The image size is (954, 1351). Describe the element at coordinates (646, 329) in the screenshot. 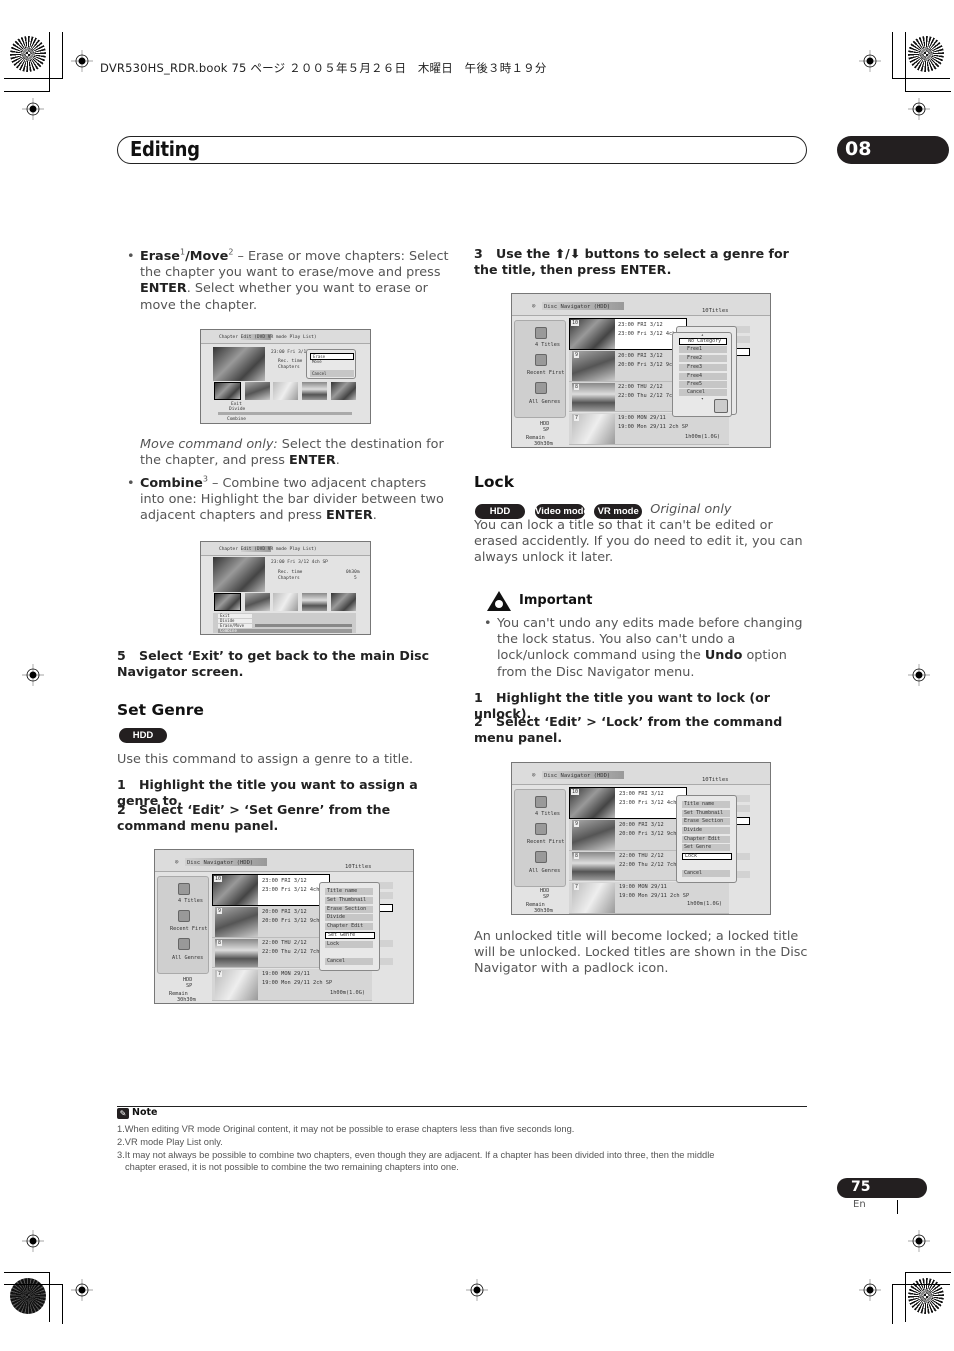

I see `title-date: 23:00 FRI 3/12 23:00 Fri 3/12 4ch` at that location.